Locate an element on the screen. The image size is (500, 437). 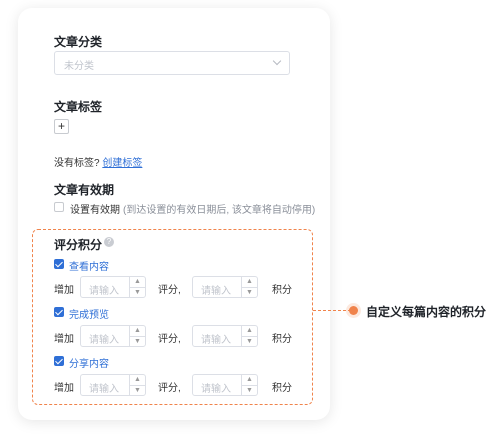
validity-label: 文章有效期 is located at coordinates (84, 190).